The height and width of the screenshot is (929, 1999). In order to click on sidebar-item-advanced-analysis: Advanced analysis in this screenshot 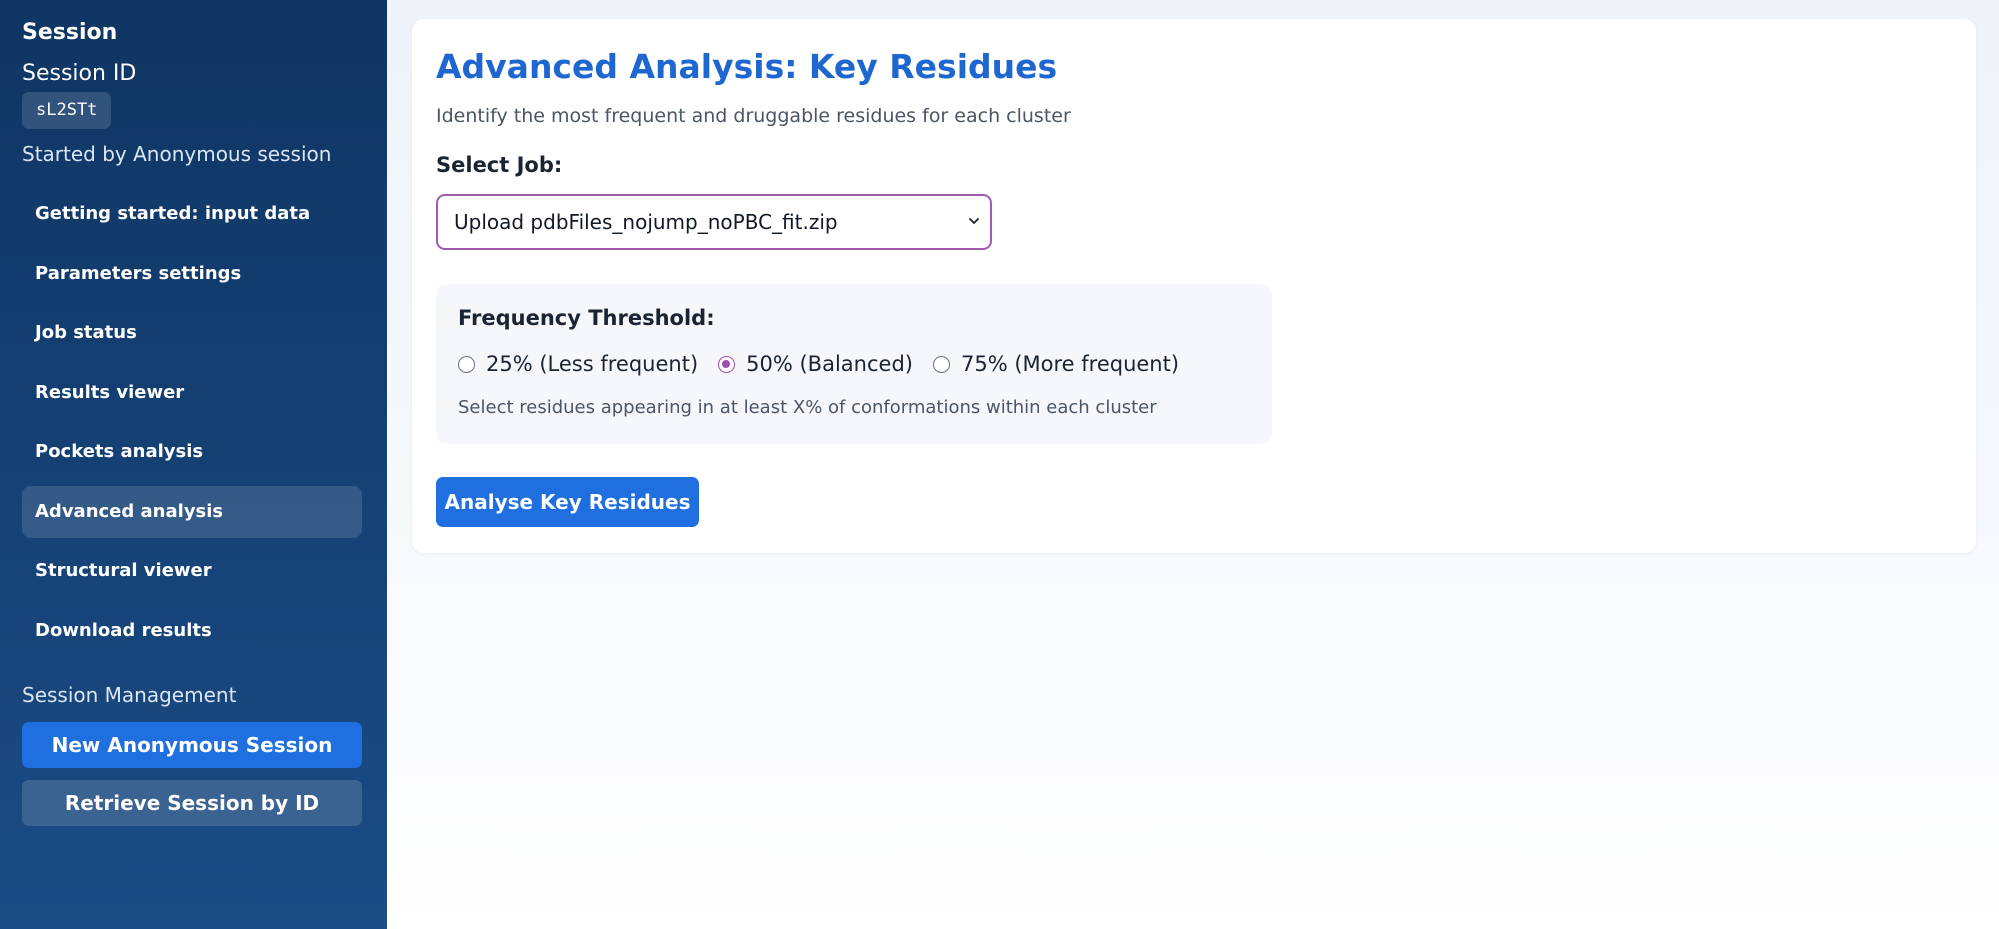, I will do `click(192, 511)`.